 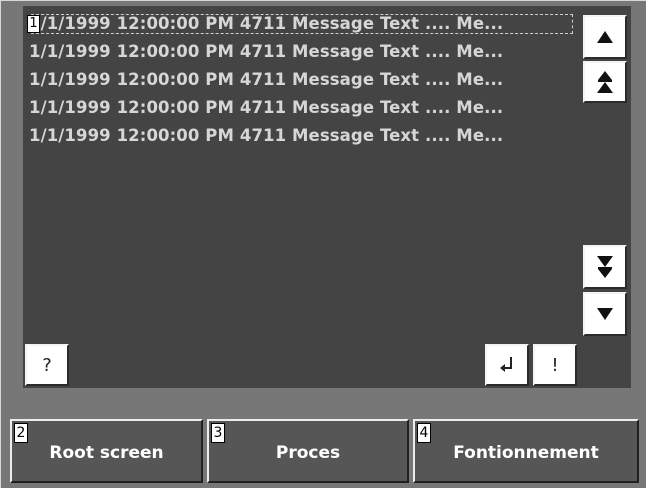 What do you see at coordinates (218, 433) in the screenshot?
I see `function-key-number: 3` at bounding box center [218, 433].